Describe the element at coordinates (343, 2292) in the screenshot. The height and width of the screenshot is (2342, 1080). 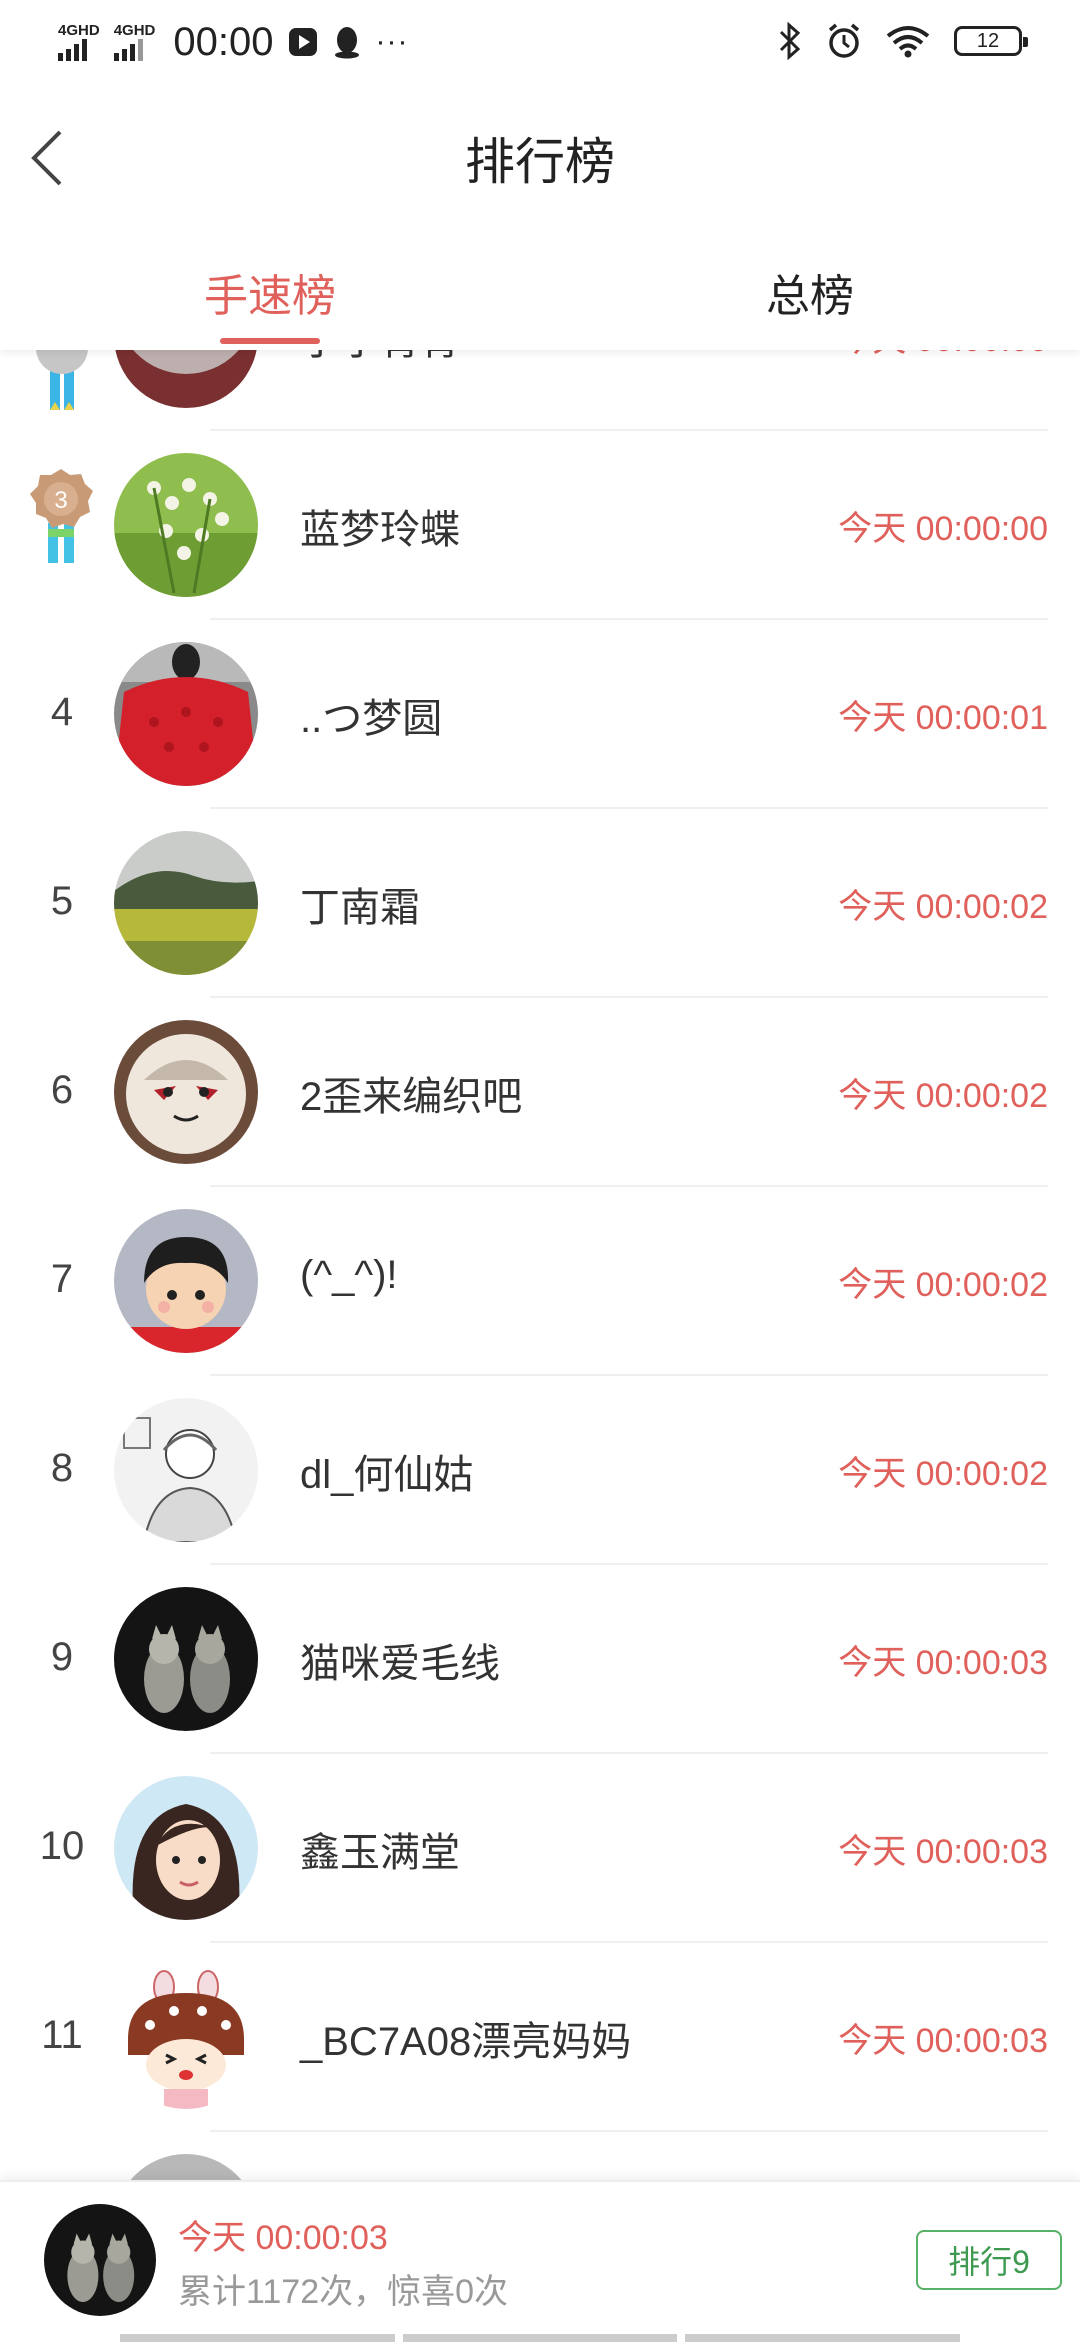
I see `my-stats: 累计1172次，惊喜0次` at that location.